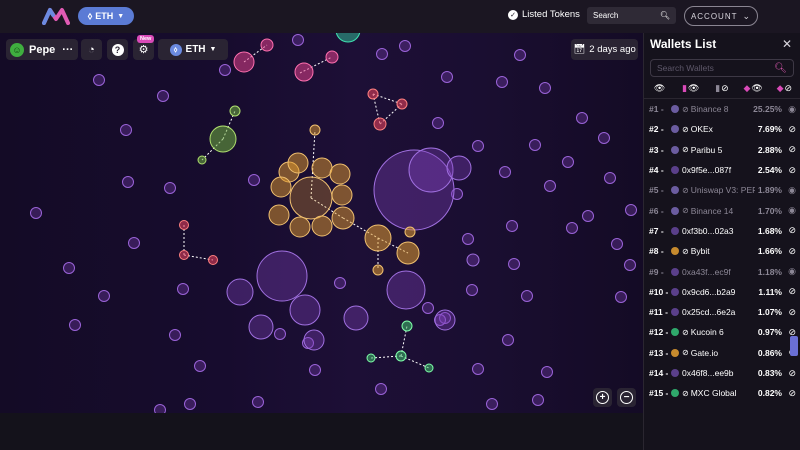  Describe the element at coordinates (691, 88) in the screenshot. I see `filter-contracts-icon: ▮ 👁︎` at that location.